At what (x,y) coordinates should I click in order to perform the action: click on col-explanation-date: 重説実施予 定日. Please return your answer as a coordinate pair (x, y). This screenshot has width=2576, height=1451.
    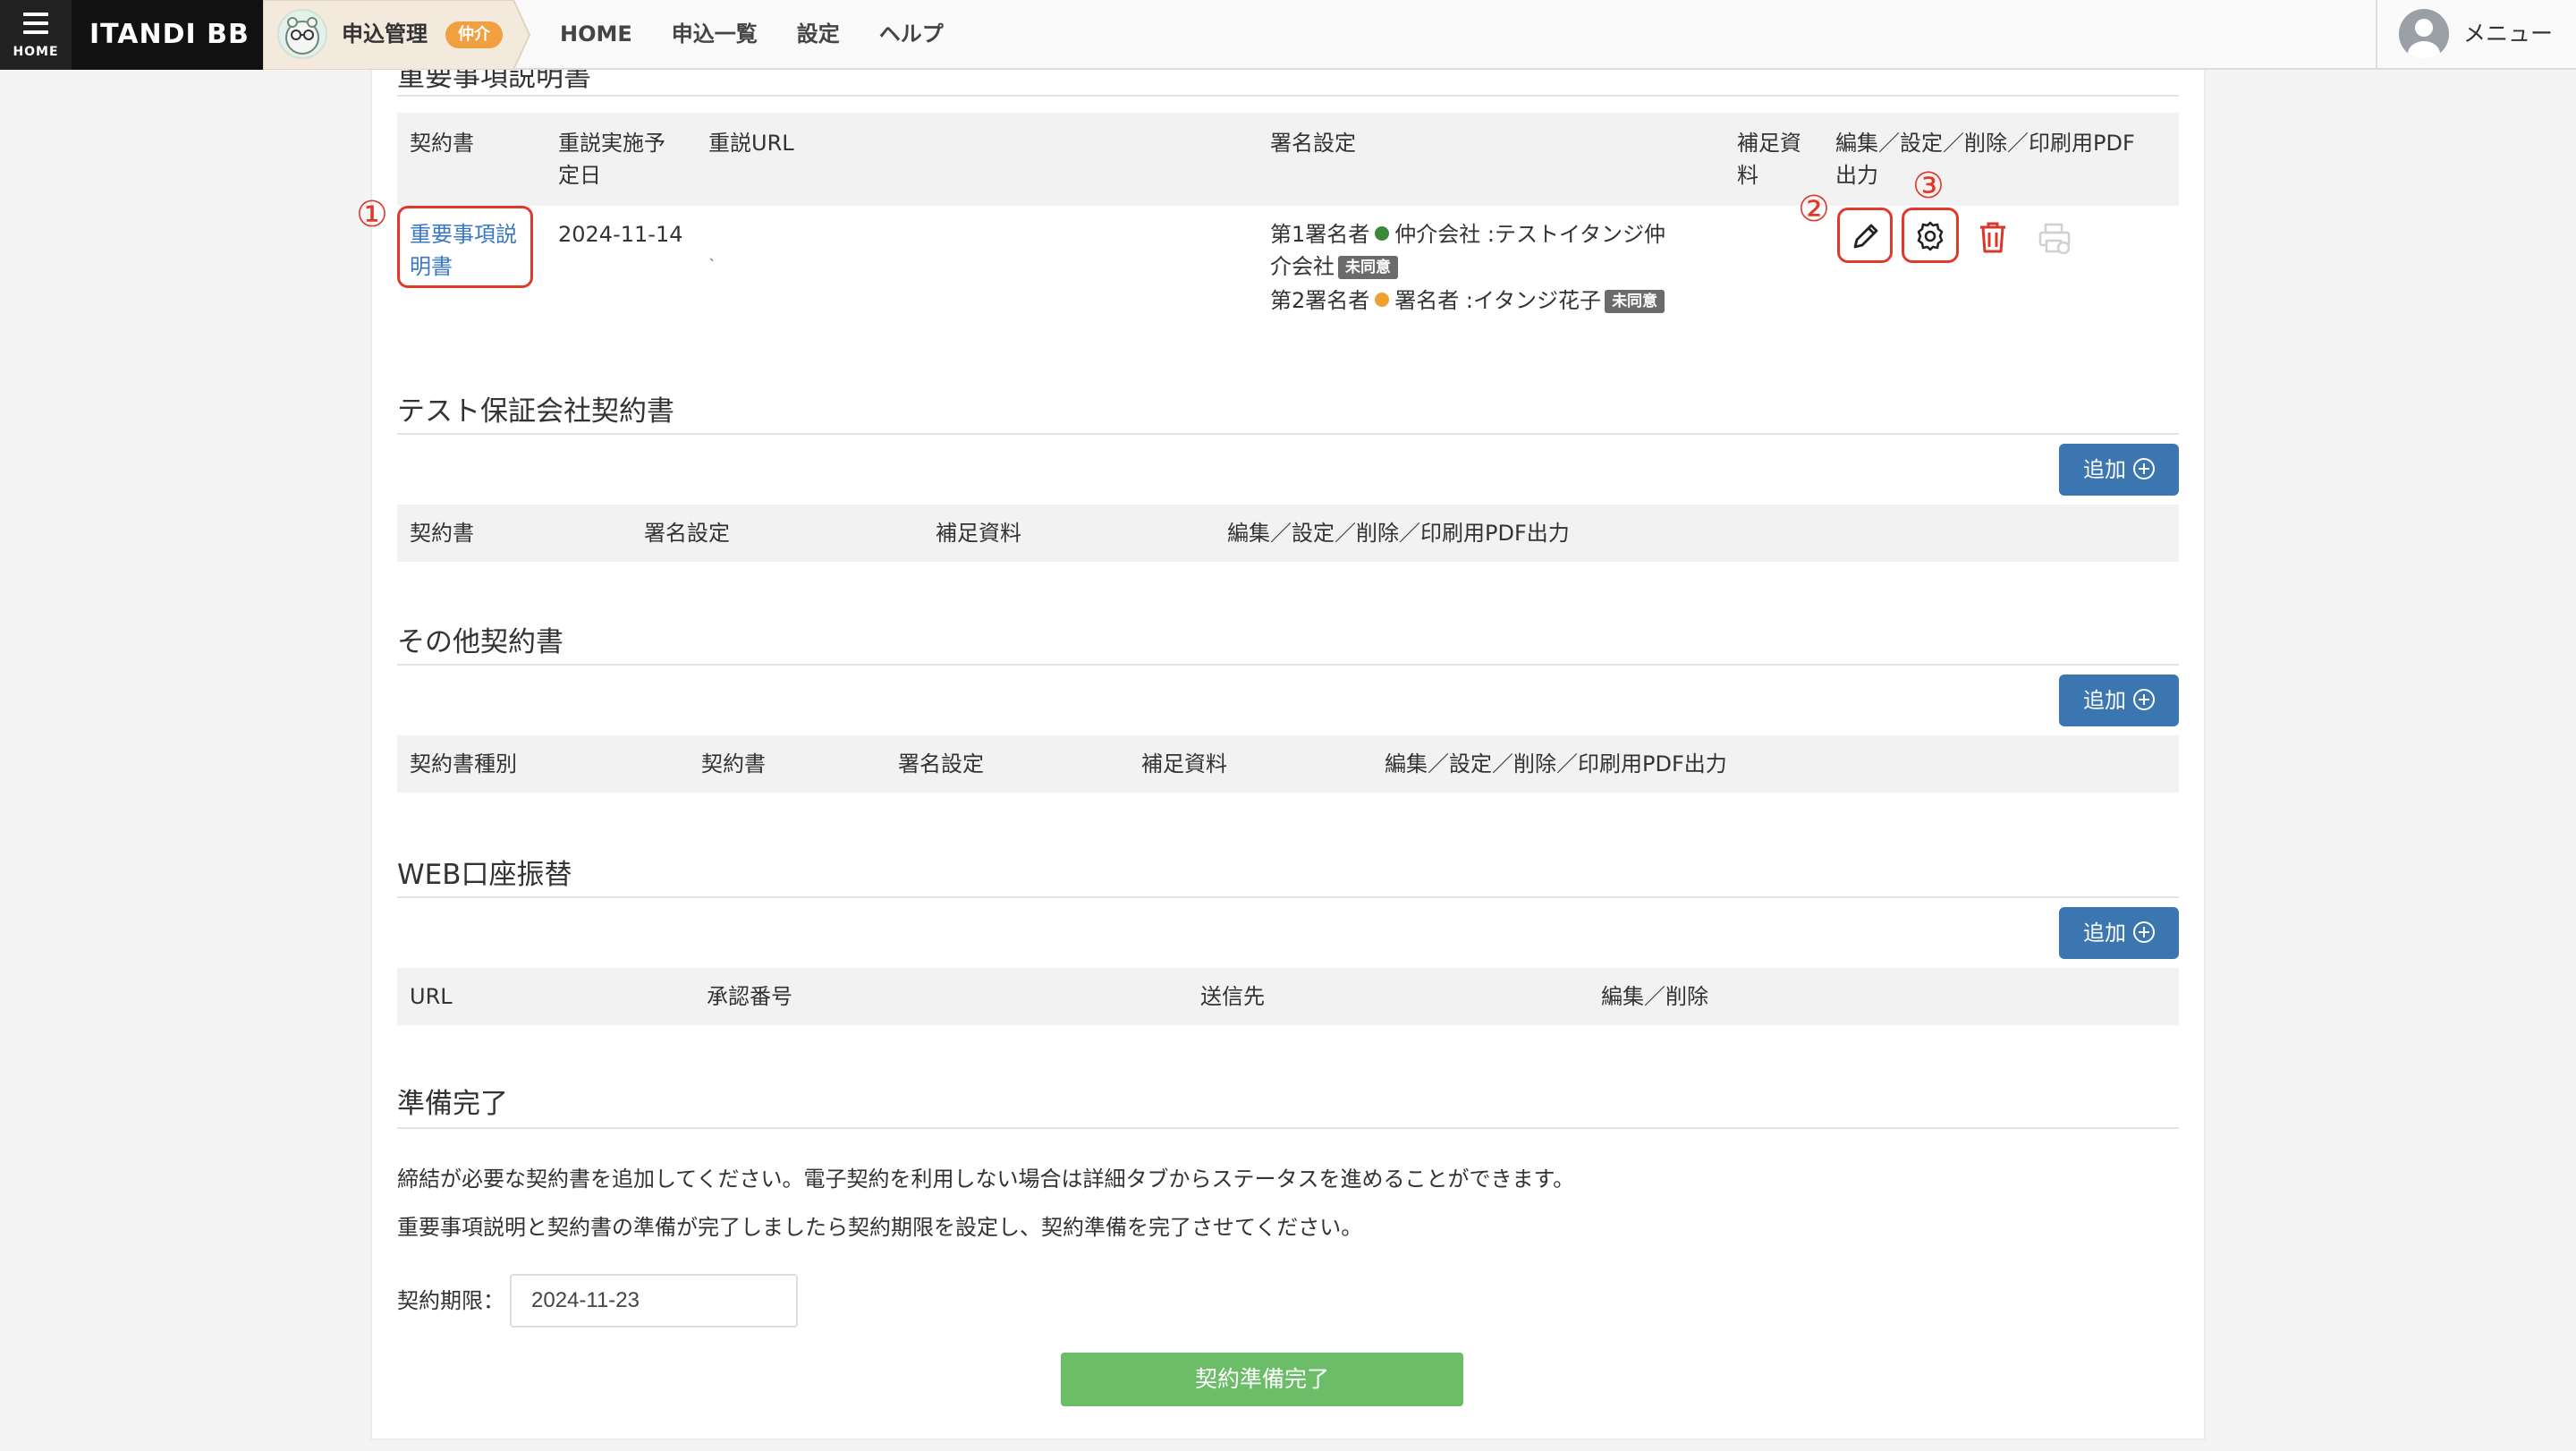
    Looking at the image, I should click on (611, 159).